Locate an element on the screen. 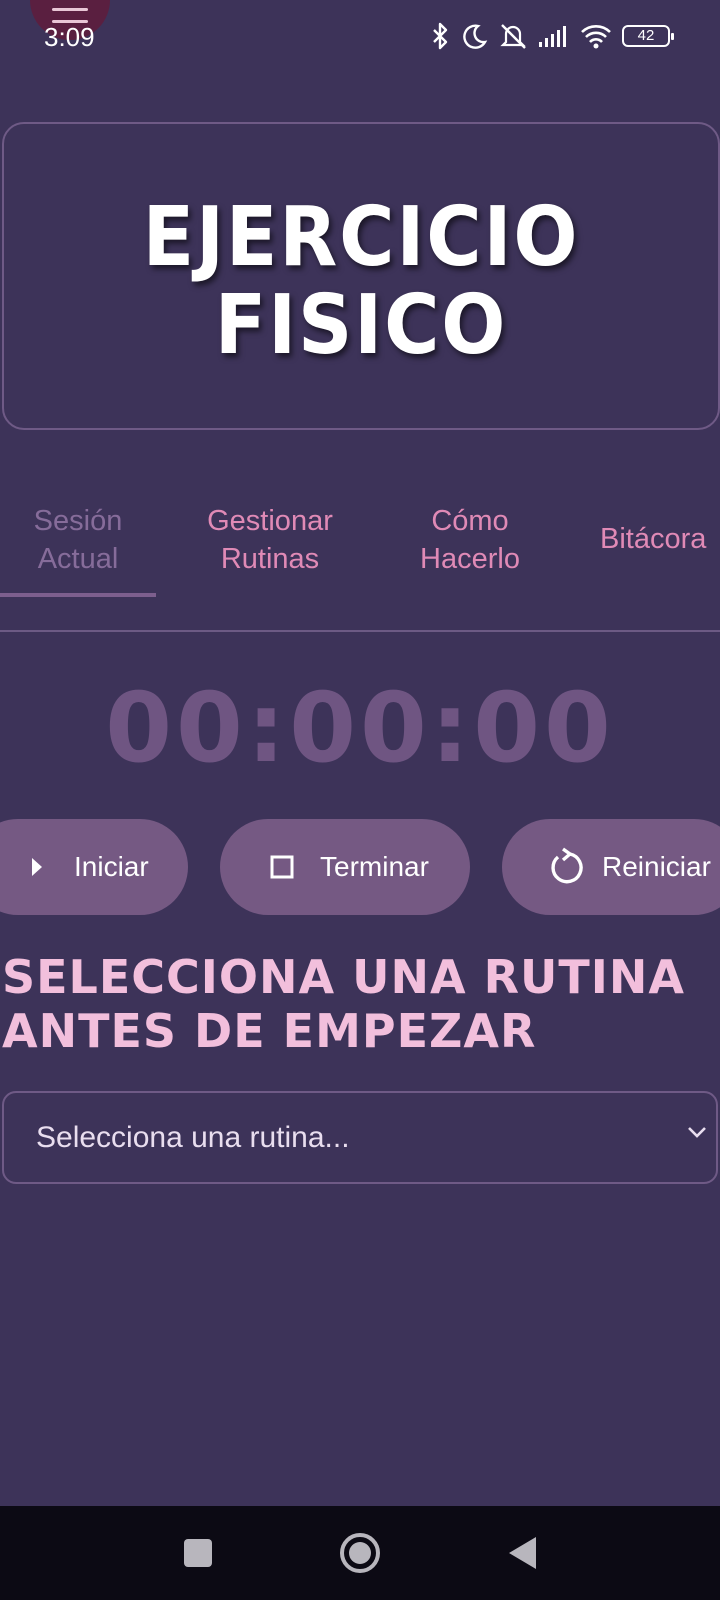 This screenshot has width=720, height=1600. back-button is located at coordinates (523, 1553).